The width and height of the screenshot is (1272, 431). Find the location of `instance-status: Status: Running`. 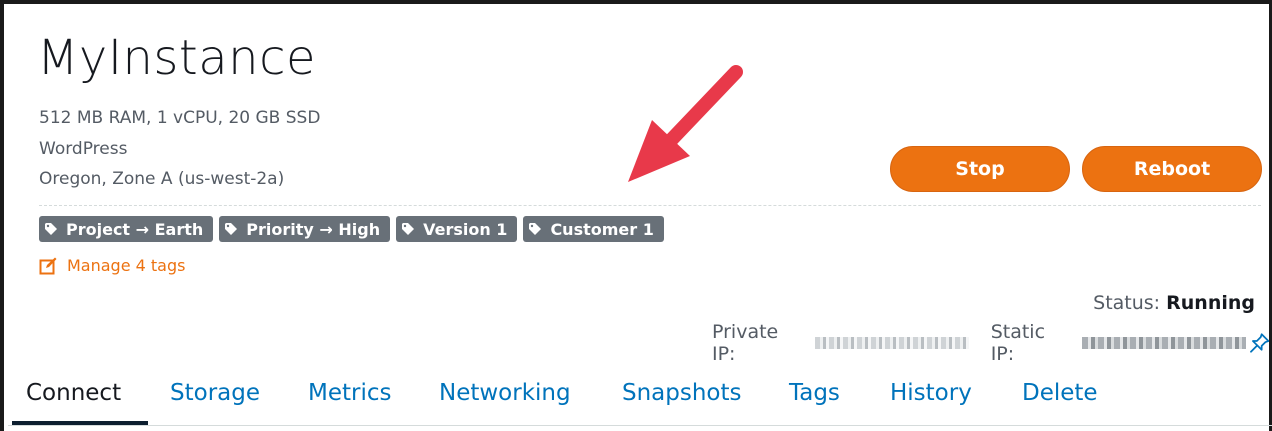

instance-status: Status: Running is located at coordinates (1174, 303).